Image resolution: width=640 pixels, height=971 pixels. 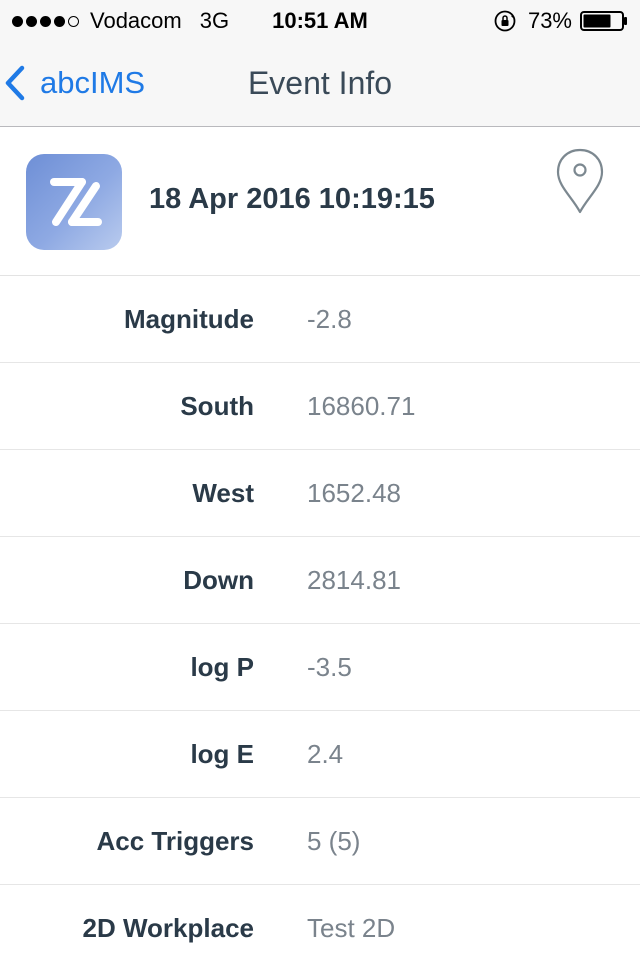 I want to click on detail-label: Acc Triggers, so click(x=175, y=841).